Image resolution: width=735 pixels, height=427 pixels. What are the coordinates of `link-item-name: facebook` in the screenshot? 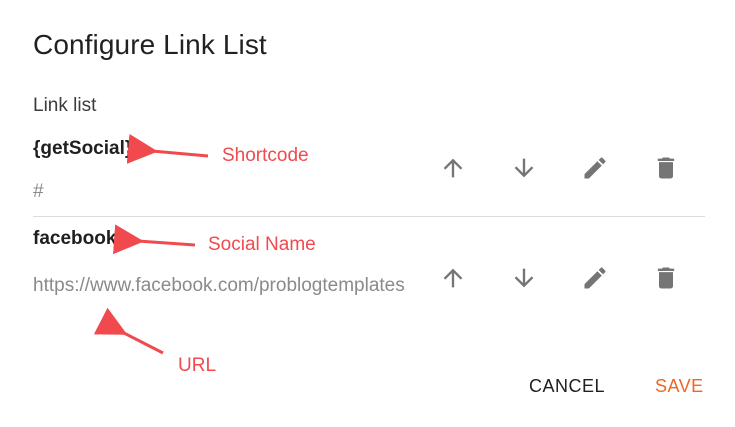 It's located at (75, 238).